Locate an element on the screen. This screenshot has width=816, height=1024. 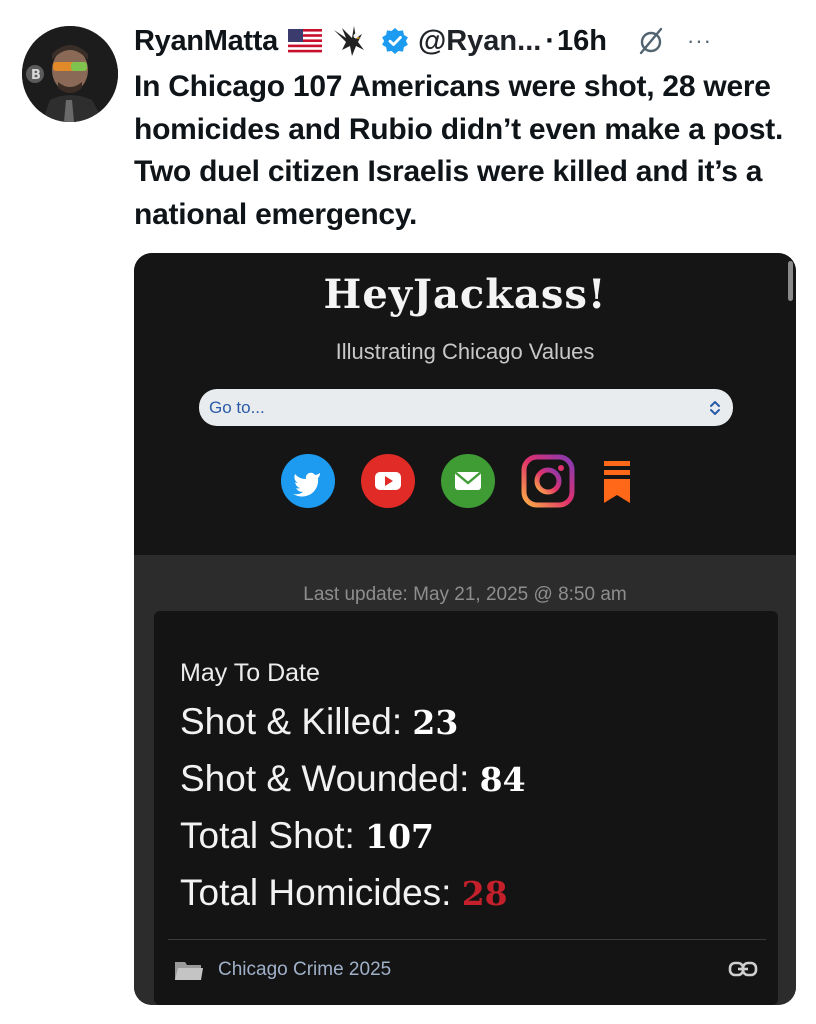
stat-total-homicides: Total Homicides: 28 is located at coordinates (344, 893).